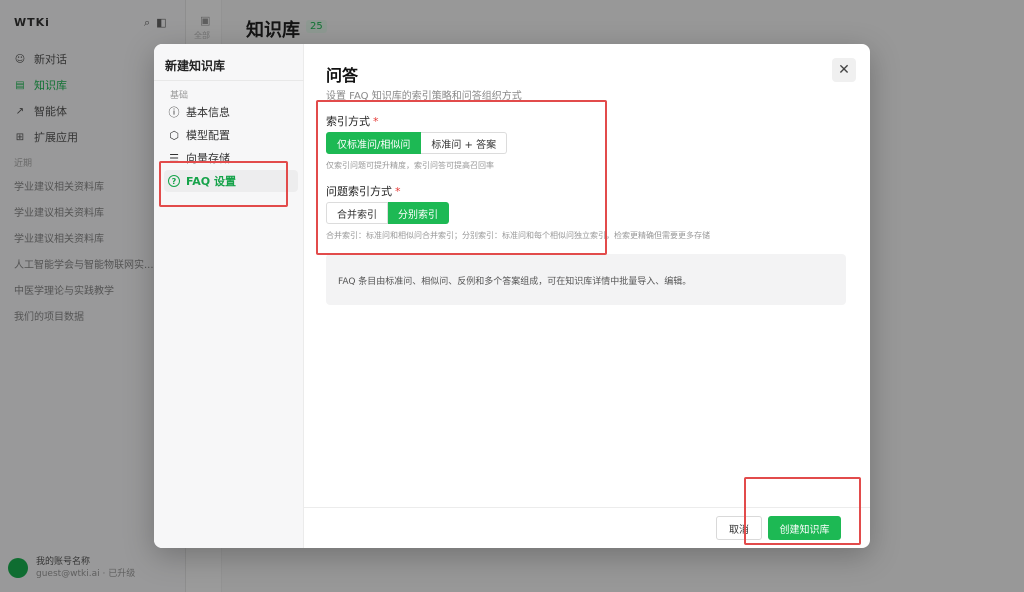 The height and width of the screenshot is (592, 1024). Describe the element at coordinates (208, 135) in the screenshot. I see `dialog-nav-label: 模型配置` at that location.